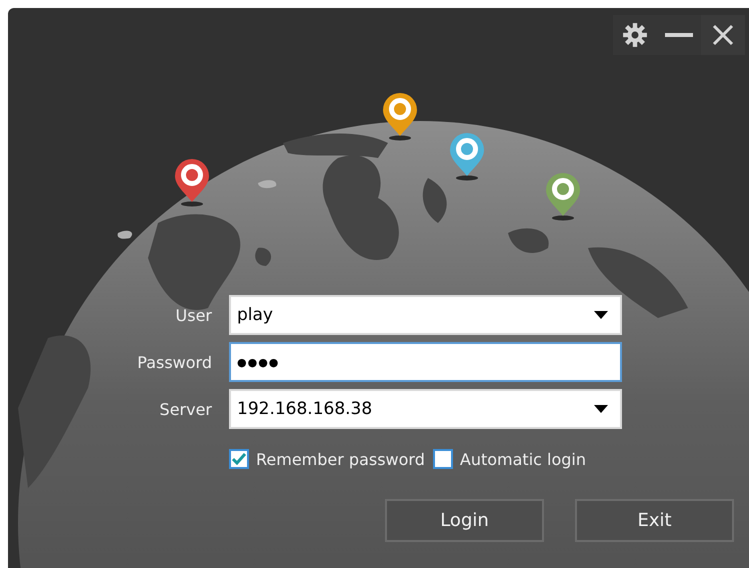 This screenshot has width=749, height=568. What do you see at coordinates (425, 409) in the screenshot?
I see `dropdown-field: 192.168.168.38` at bounding box center [425, 409].